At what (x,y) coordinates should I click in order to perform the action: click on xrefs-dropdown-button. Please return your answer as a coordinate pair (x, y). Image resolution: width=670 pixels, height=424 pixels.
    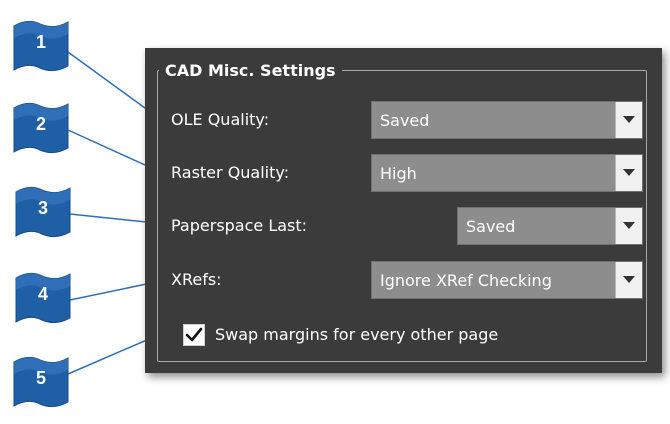
    Looking at the image, I should click on (628, 280).